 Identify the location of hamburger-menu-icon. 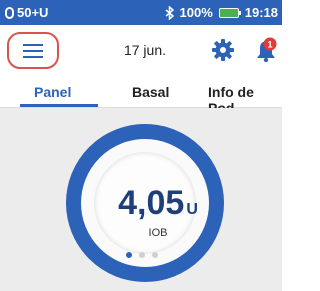
(33, 50).